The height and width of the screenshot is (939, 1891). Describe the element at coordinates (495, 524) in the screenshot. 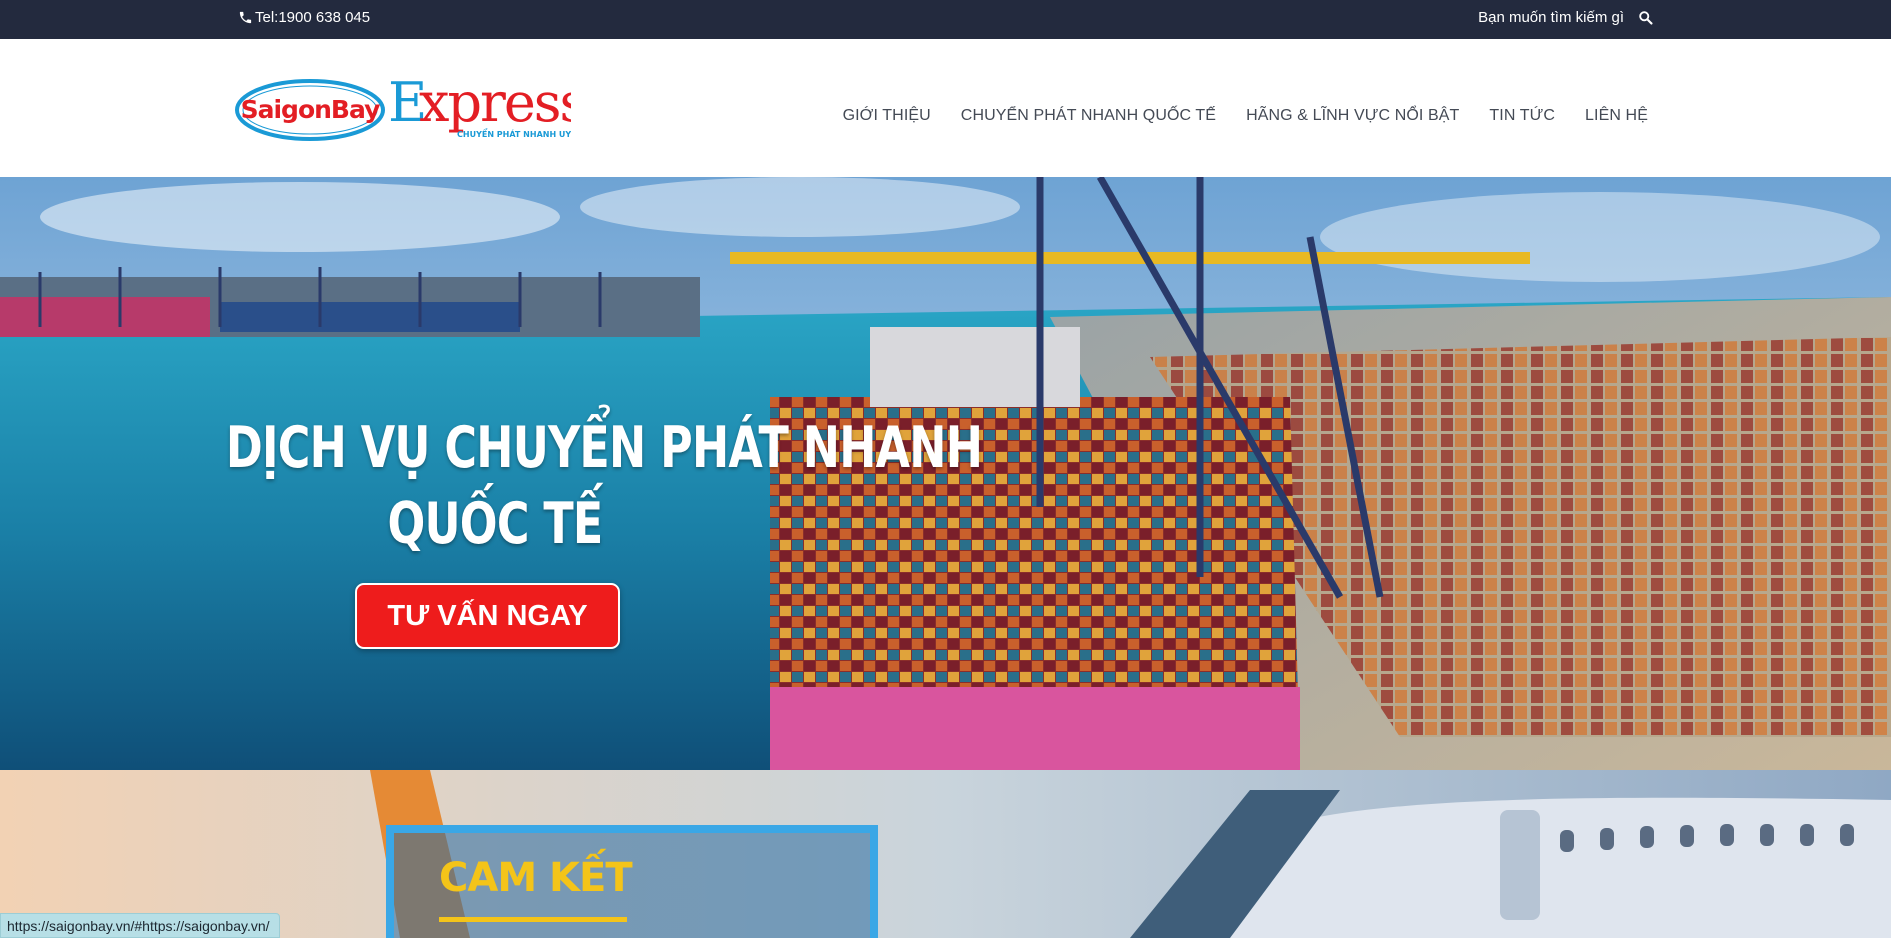

I see `hero-title-line-2: QUỐC TẾ` at that location.